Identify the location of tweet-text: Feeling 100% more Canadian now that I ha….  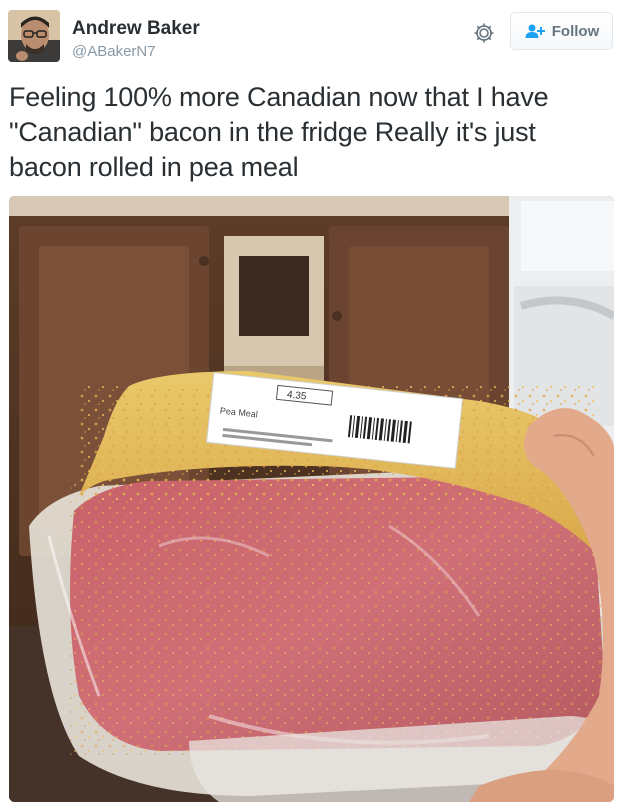
(279, 132).